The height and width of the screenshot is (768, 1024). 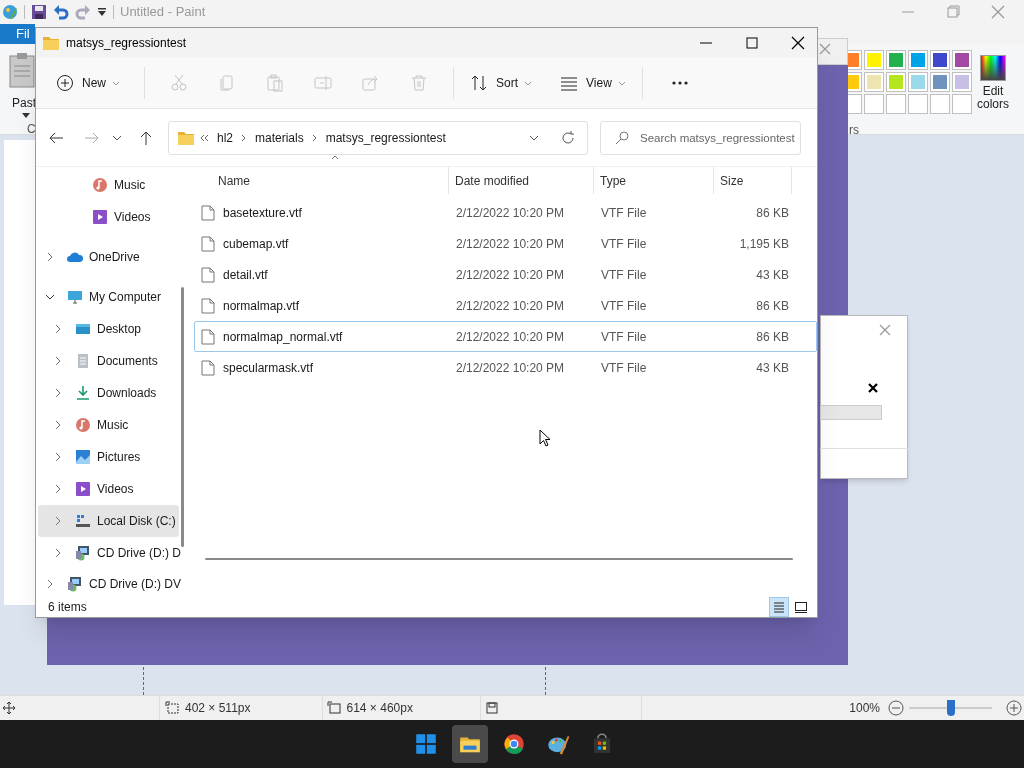 I want to click on rename-icon, so click(x=323, y=83).